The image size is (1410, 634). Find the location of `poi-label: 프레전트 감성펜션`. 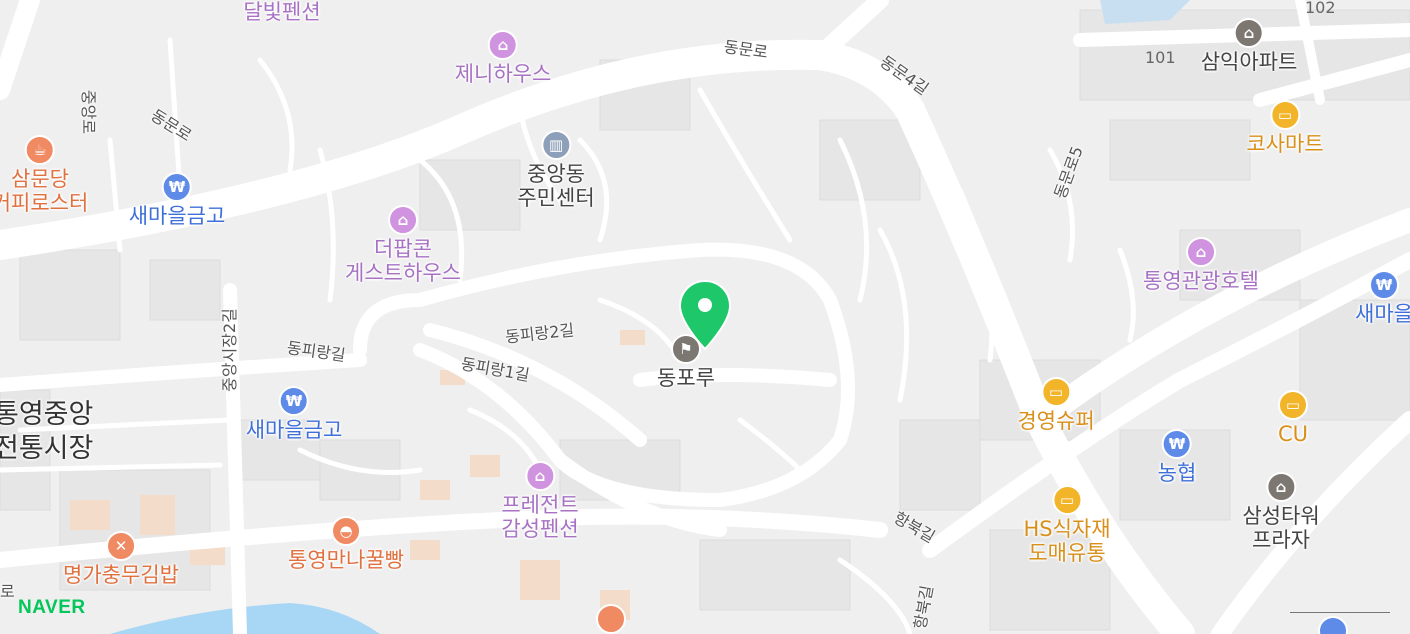

poi-label: 프레전트 감성펜션 is located at coordinates (540, 517).